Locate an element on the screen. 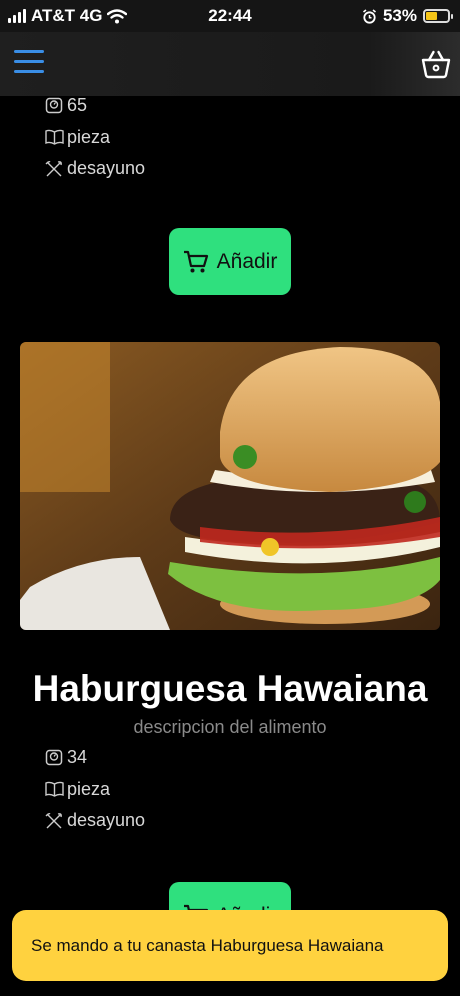 Image resolution: width=460 pixels, height=996 pixels. status-bar: AT&T 4G 22:44 53% is located at coordinates (230, 16).